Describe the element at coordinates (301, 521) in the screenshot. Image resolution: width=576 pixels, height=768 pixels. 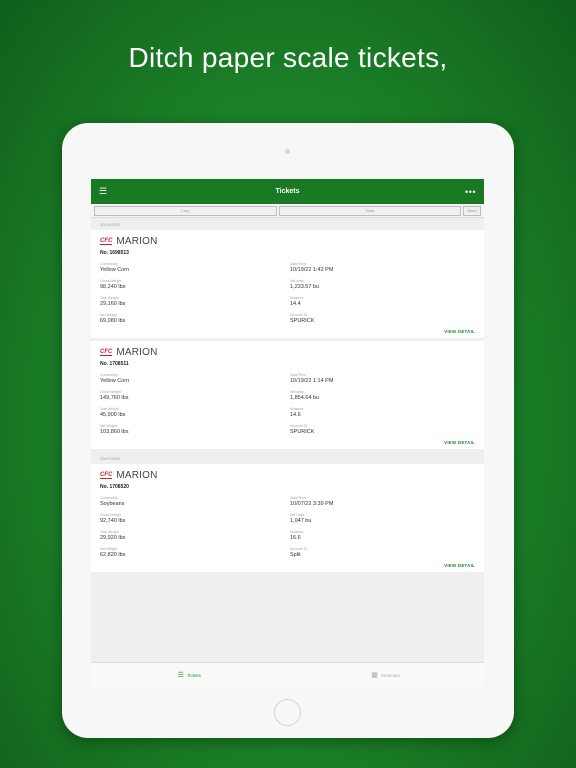
I see `net-units-value: 1,047 bu` at that location.